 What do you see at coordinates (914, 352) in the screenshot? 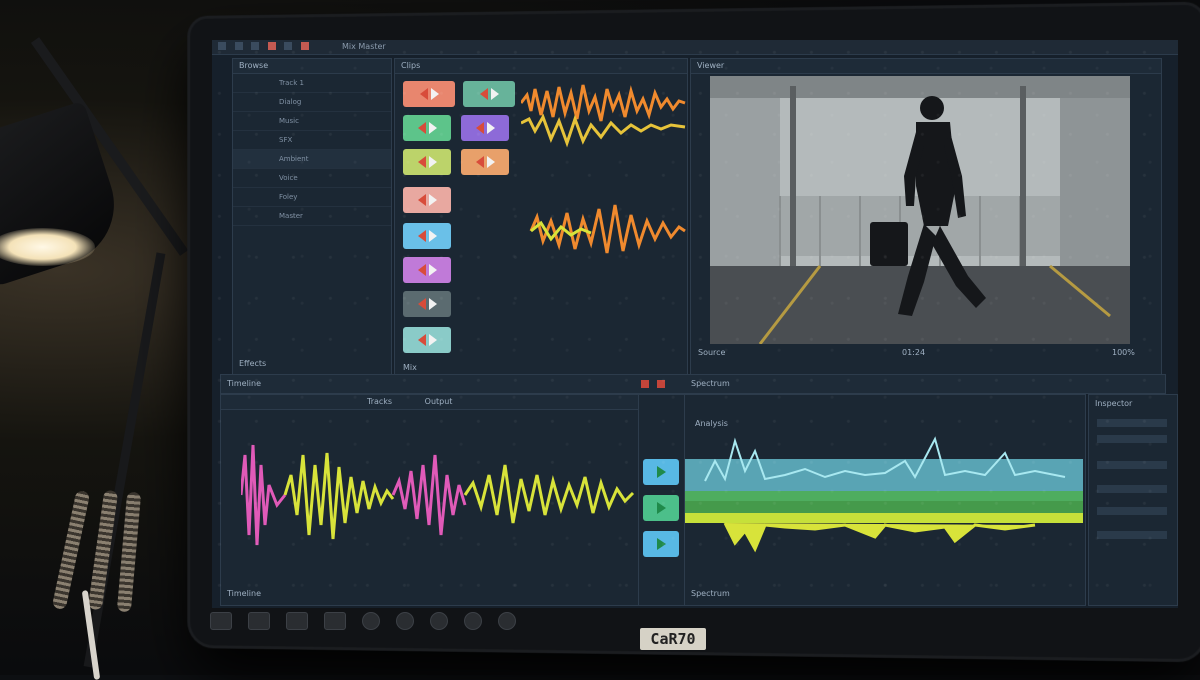
I see `viewer-timecode: 01:24` at bounding box center [914, 352].